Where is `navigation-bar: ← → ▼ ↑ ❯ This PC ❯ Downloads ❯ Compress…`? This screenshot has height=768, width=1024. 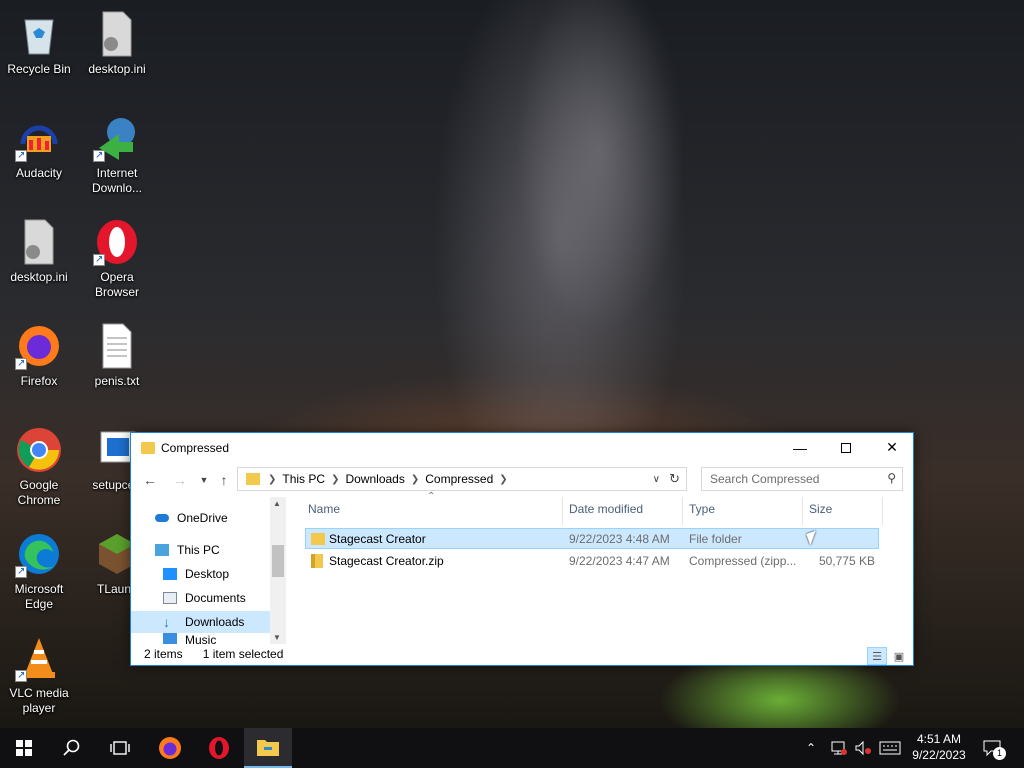
navigation-bar: ← → ▼ ↑ ❯ This PC ❯ Downloads ❯ Compress… is located at coordinates (522, 479).